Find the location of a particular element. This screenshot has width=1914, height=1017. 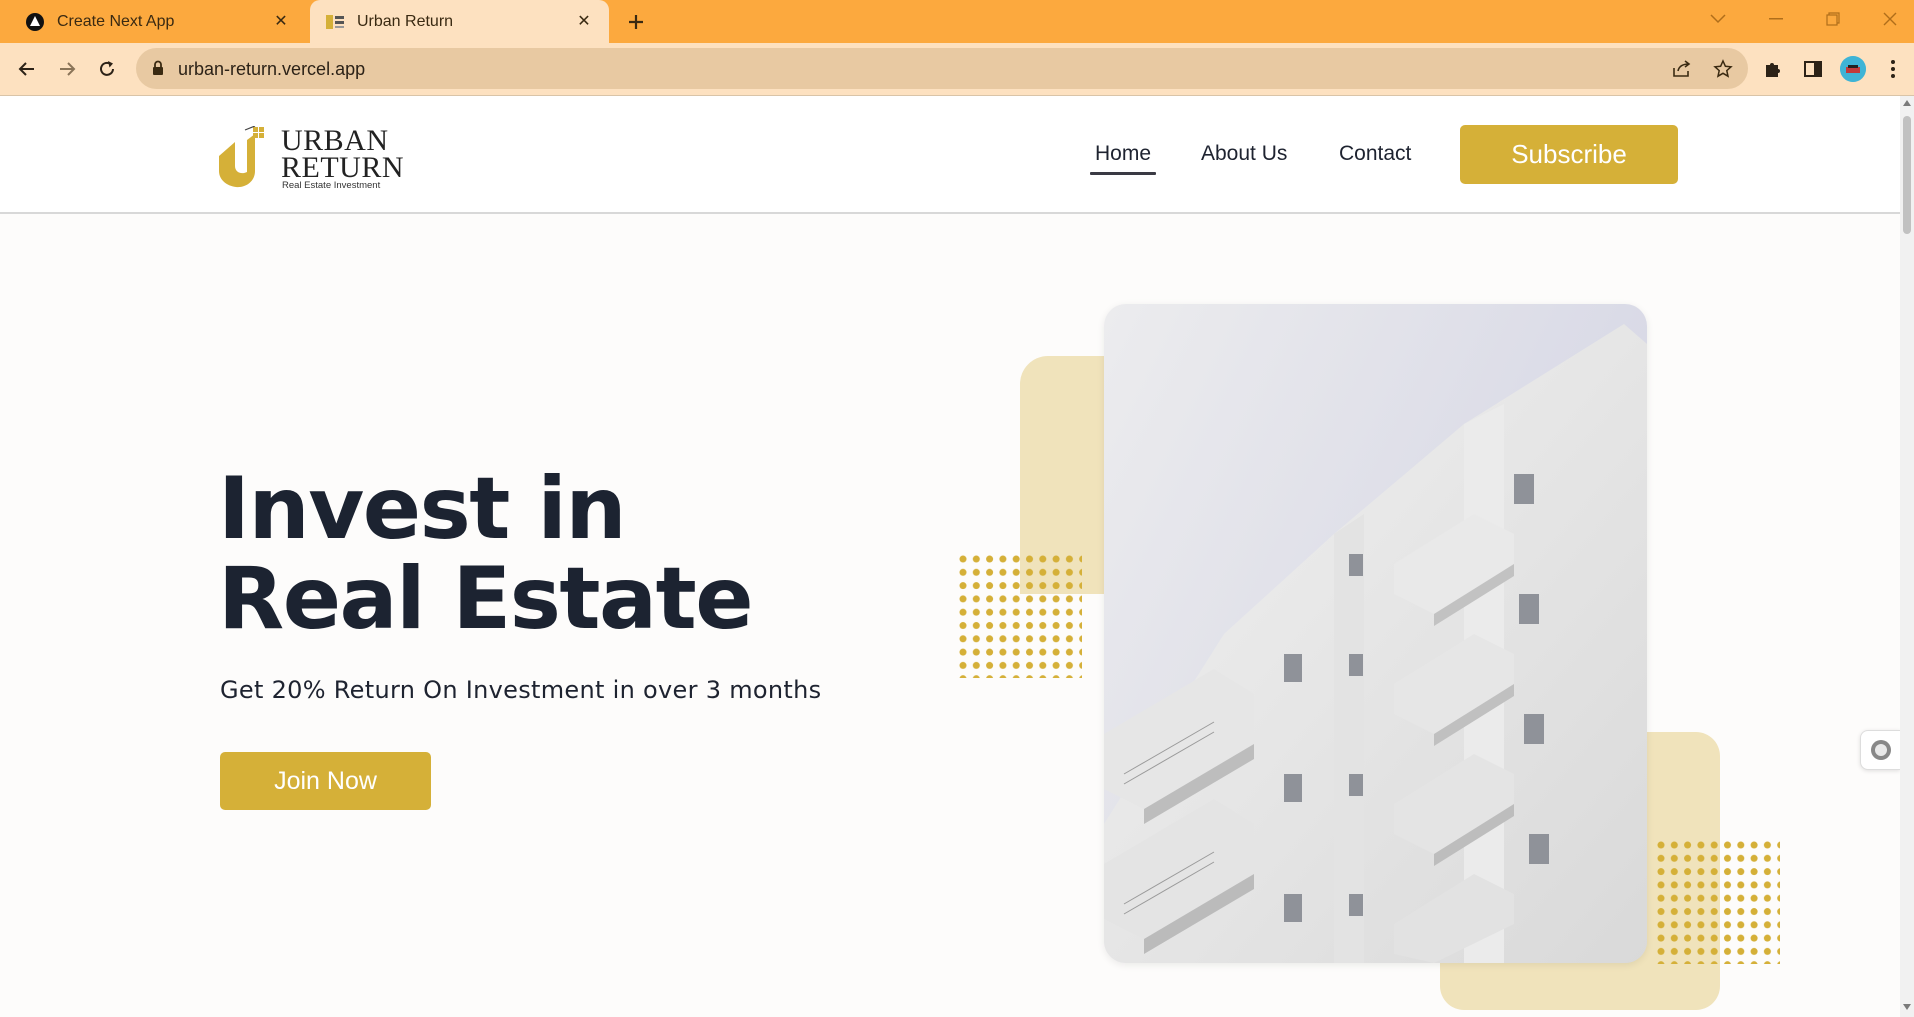

hero-title-line-1: Invest in is located at coordinates (422, 509).